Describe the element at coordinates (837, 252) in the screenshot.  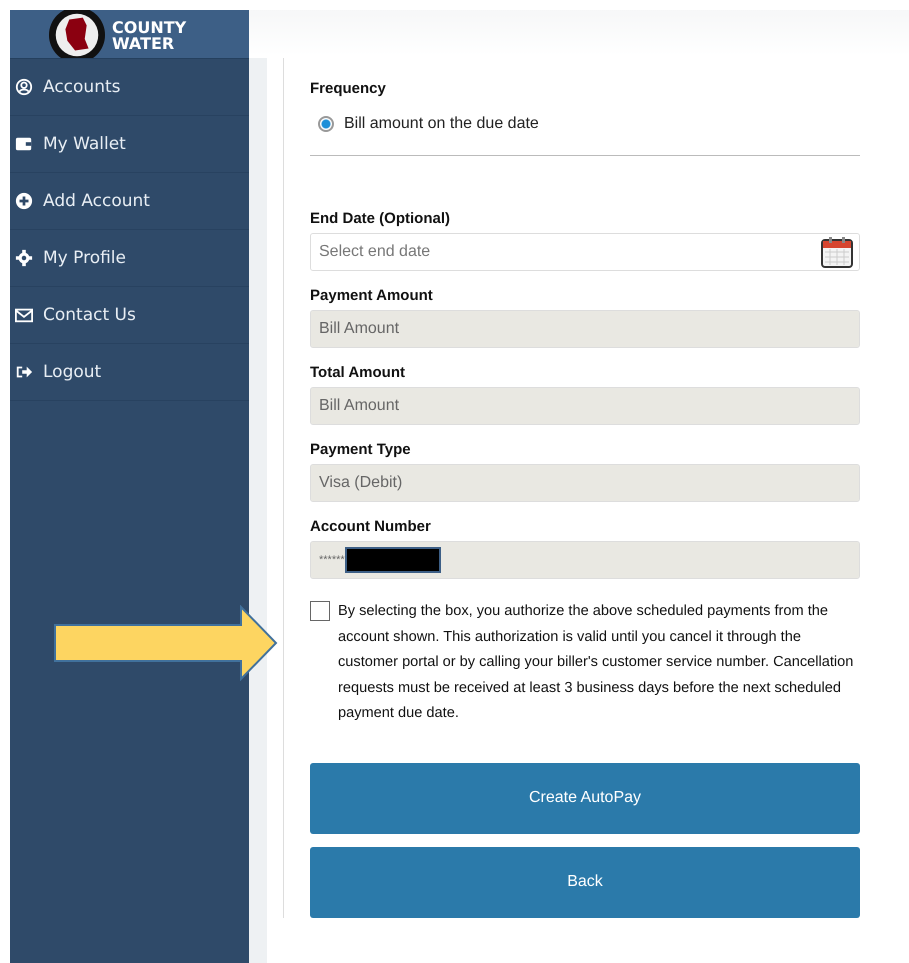
I see `calendar-icon` at that location.